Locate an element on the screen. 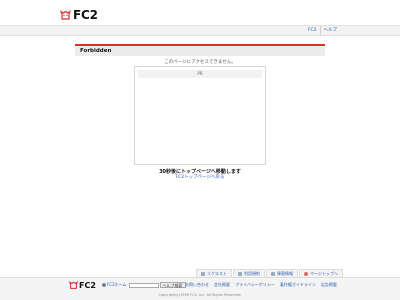 This screenshot has height=300, width=400. tab-status: 障害情報 is located at coordinates (282, 273).